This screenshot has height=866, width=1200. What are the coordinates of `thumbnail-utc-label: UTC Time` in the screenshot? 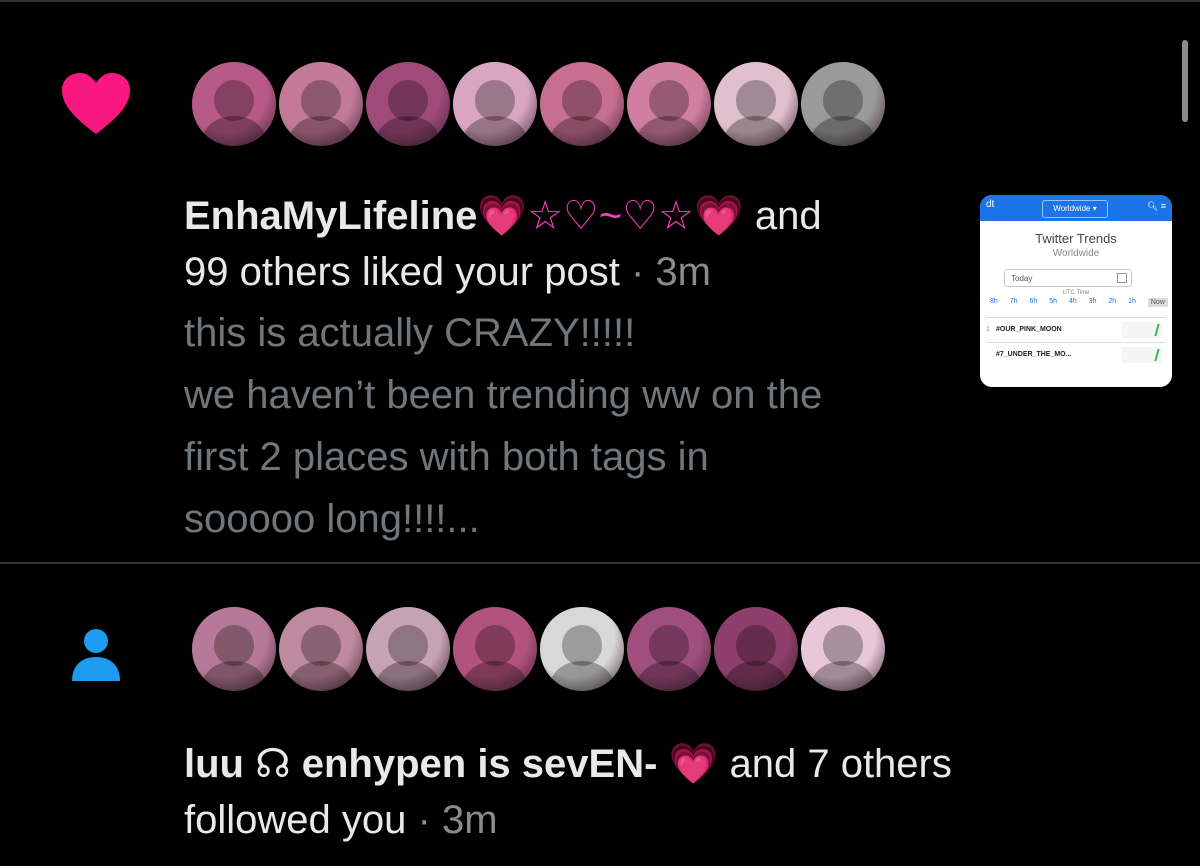 It's located at (1076, 293).